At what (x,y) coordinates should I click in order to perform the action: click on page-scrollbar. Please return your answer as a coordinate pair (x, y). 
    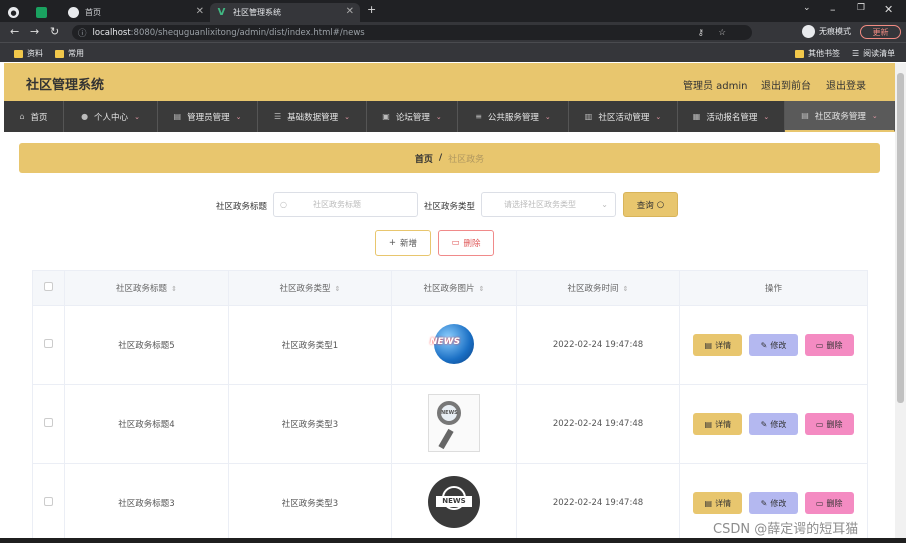
    Looking at the image, I should click on (900, 303).